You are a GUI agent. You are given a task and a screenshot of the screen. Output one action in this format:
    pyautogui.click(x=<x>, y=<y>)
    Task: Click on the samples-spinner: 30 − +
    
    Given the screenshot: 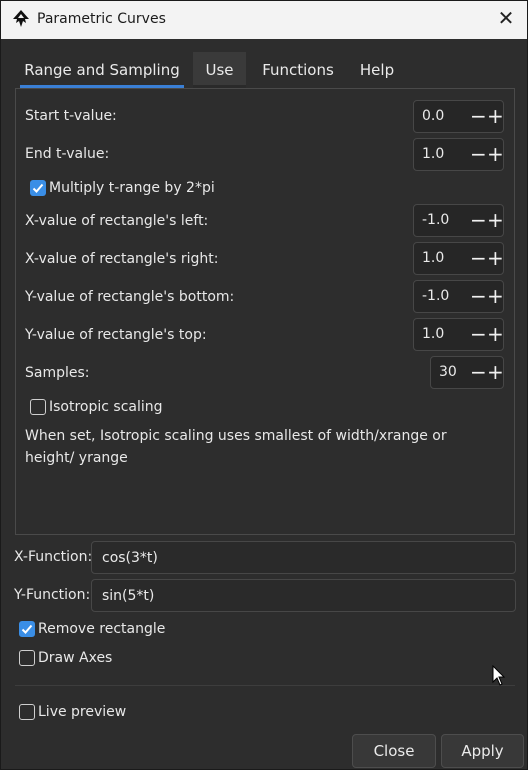 What is the action you would take?
    pyautogui.click(x=467, y=372)
    